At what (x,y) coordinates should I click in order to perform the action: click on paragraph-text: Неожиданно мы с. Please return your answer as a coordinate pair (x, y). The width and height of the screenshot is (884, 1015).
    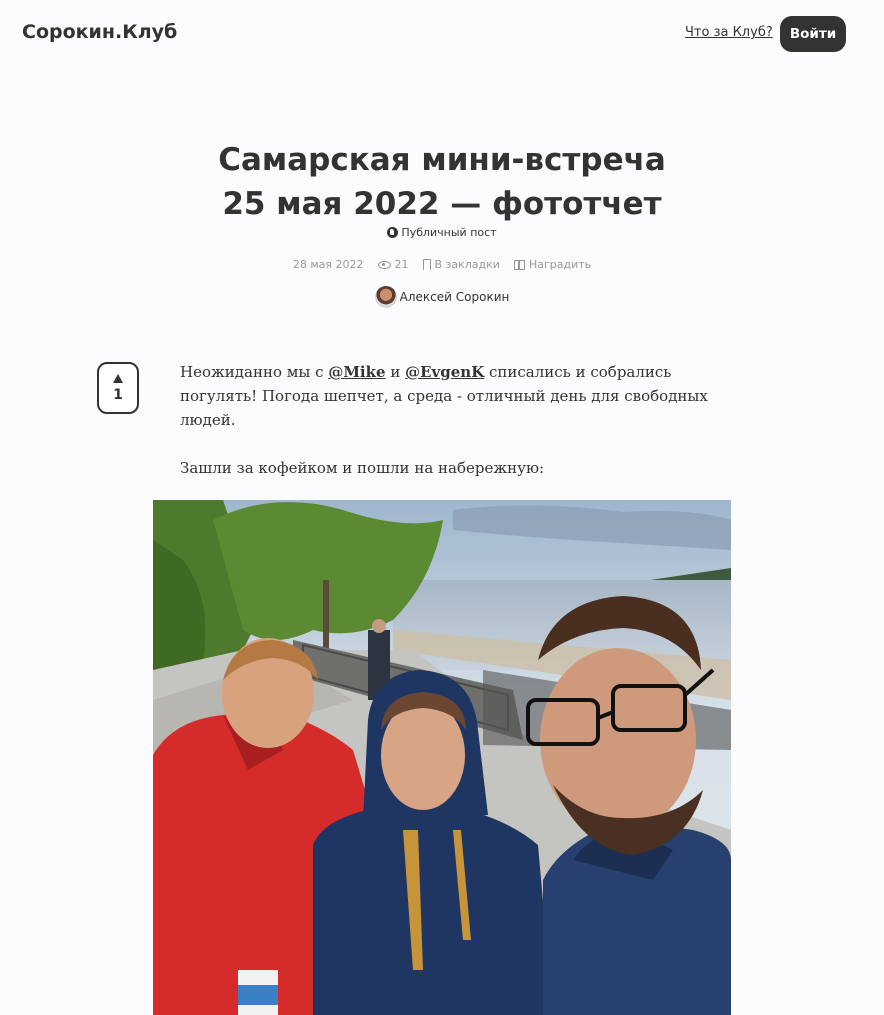
    Looking at the image, I should click on (254, 372).